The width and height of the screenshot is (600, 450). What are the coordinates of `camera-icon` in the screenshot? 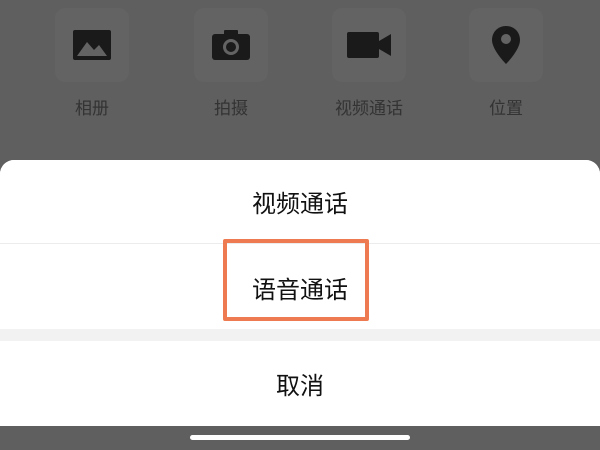 It's located at (231, 45).